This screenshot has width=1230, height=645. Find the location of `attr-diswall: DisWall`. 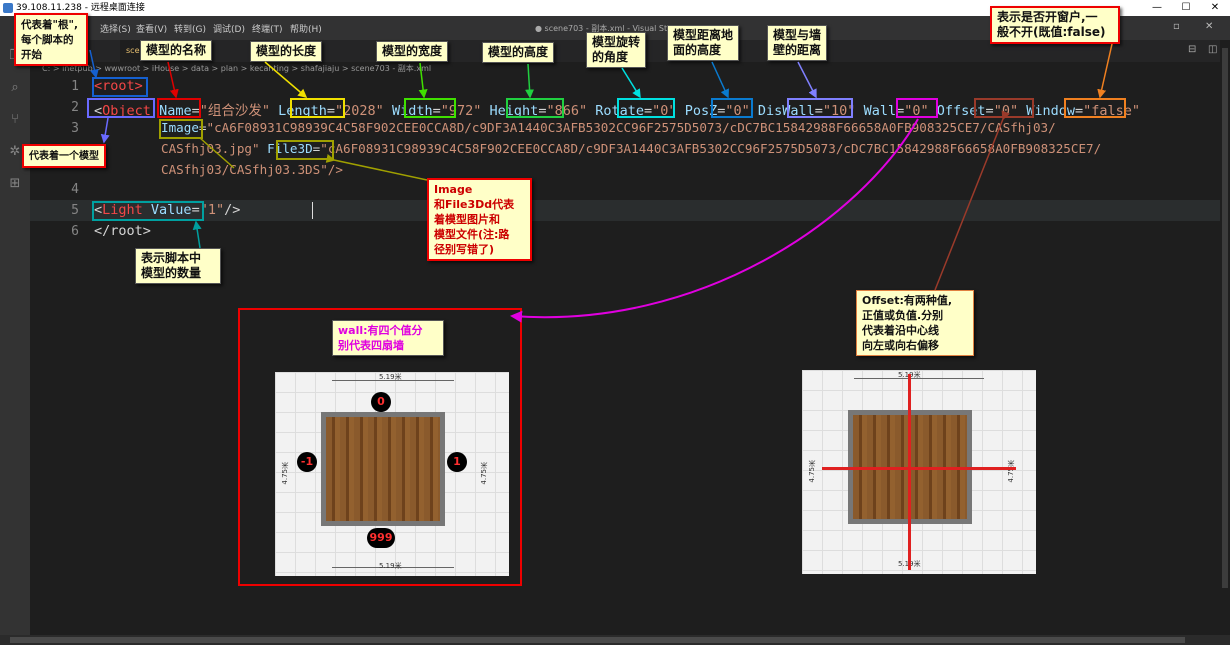

attr-diswall: DisWall is located at coordinates (786, 111).